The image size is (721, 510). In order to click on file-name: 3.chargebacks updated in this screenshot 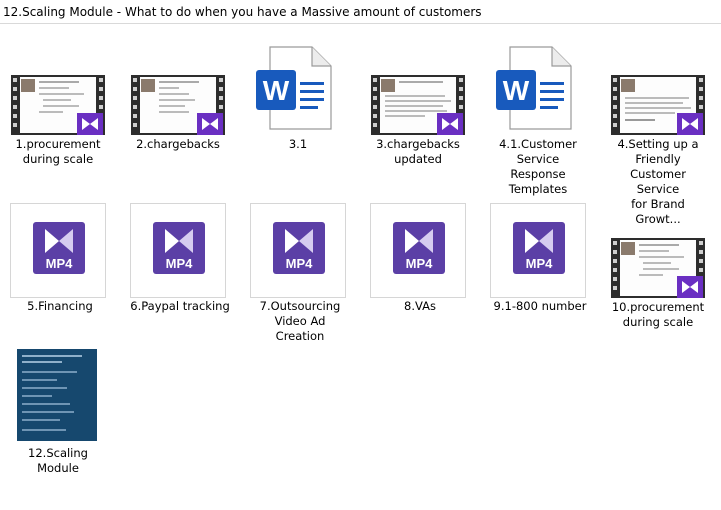, I will do `click(418, 151)`.